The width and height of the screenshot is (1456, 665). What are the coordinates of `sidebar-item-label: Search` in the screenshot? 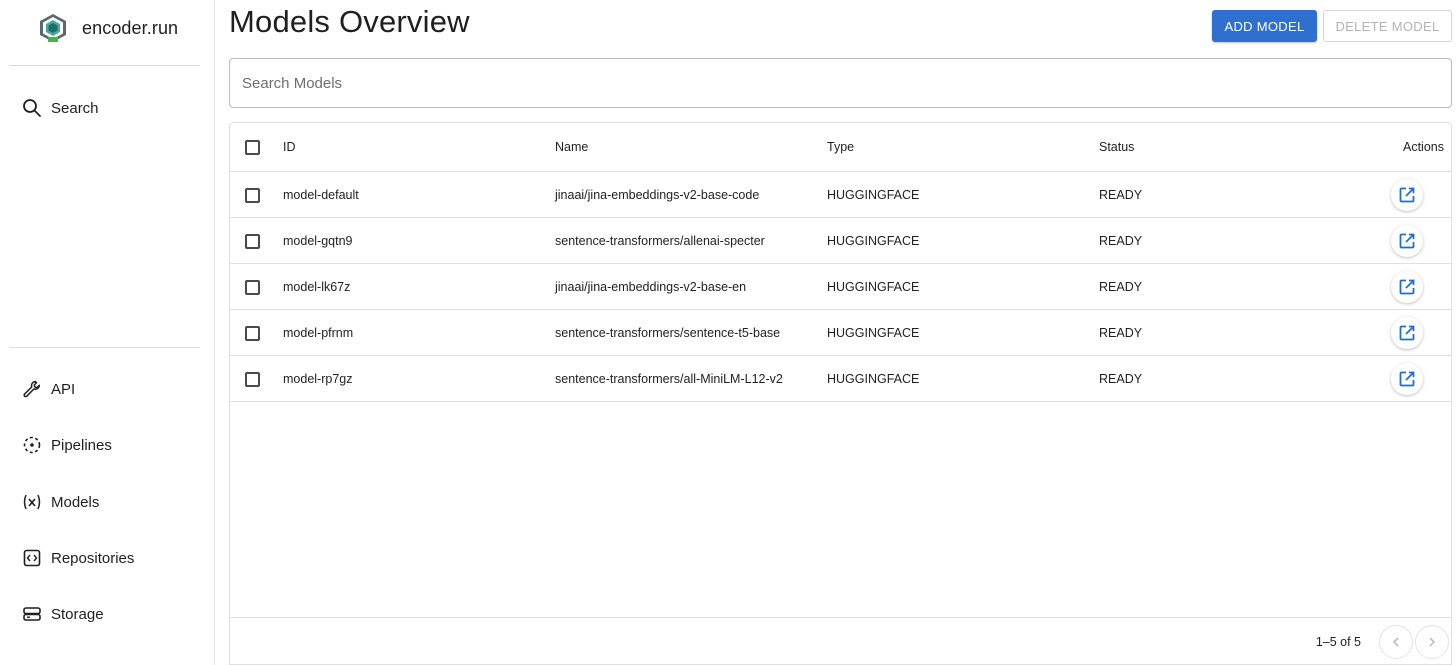 It's located at (75, 108).